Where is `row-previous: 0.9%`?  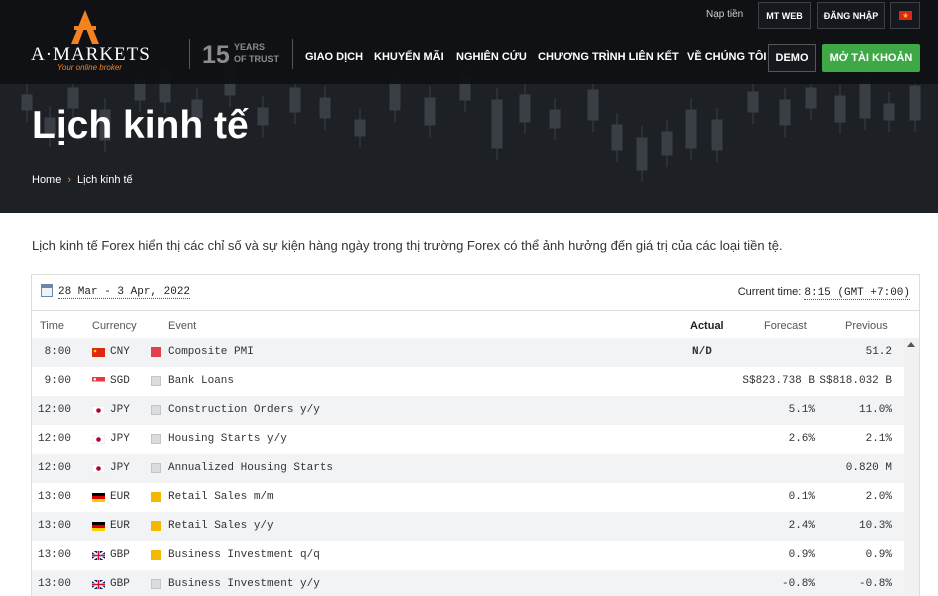
row-previous: 0.9% is located at coordinates (878, 555).